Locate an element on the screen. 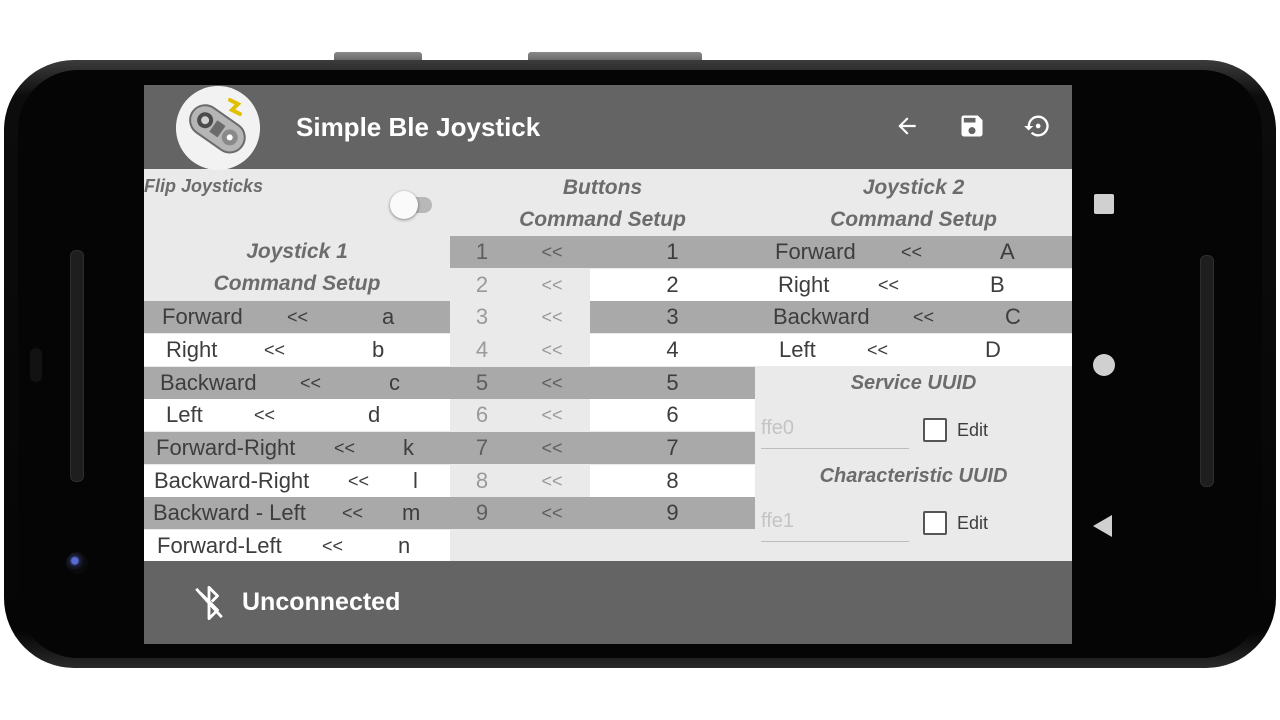 Image resolution: width=1280 pixels, height=720 pixels. joystick1-command-value: m is located at coordinates (411, 513).